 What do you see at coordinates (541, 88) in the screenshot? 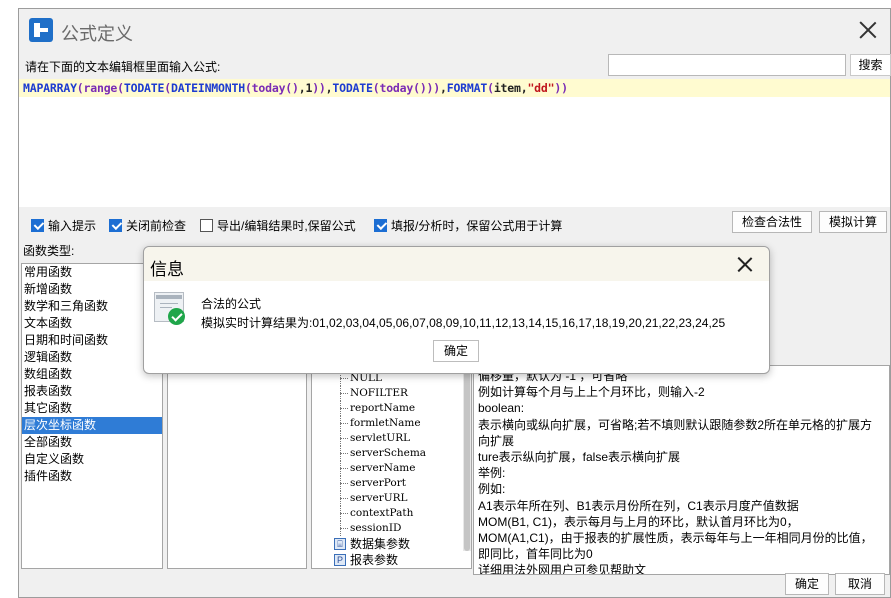
I see `formula-token: "dd"` at bounding box center [541, 88].